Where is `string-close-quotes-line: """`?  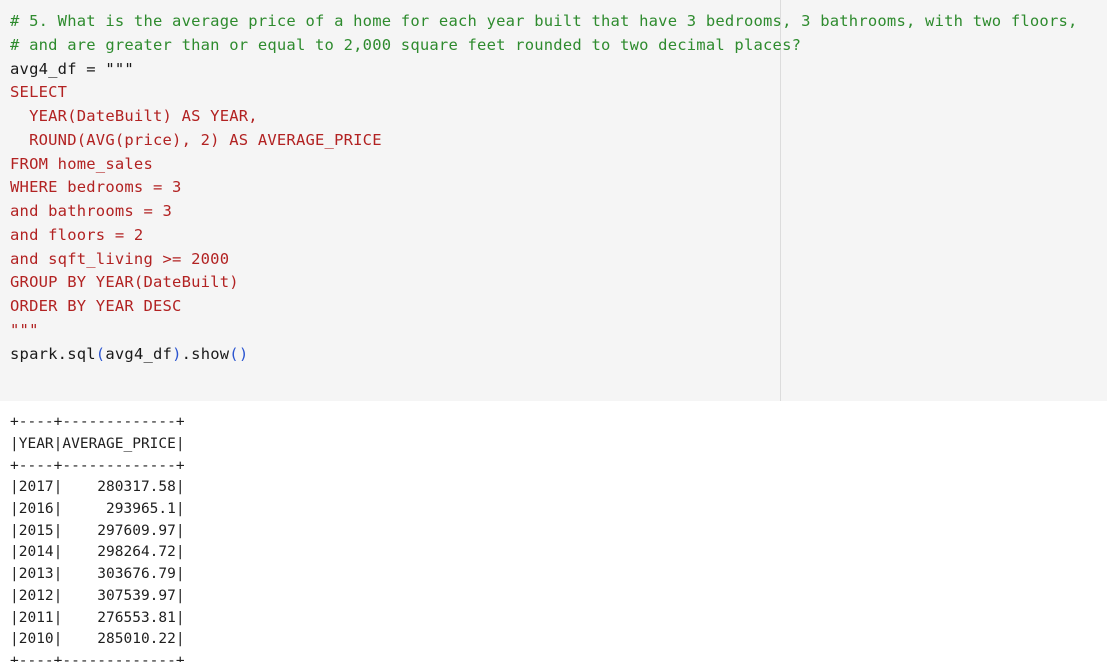 string-close-quotes-line: """ is located at coordinates (24, 330).